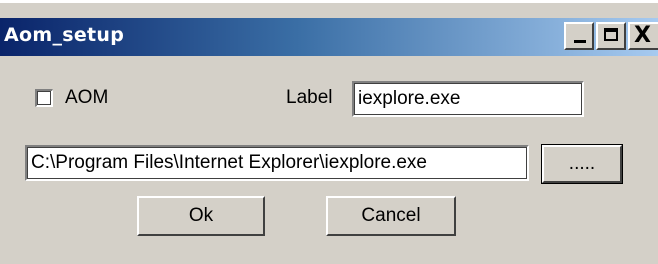 This screenshot has width=658, height=264. Describe the element at coordinates (44, 98) in the screenshot. I see `aom-checkbox` at that location.